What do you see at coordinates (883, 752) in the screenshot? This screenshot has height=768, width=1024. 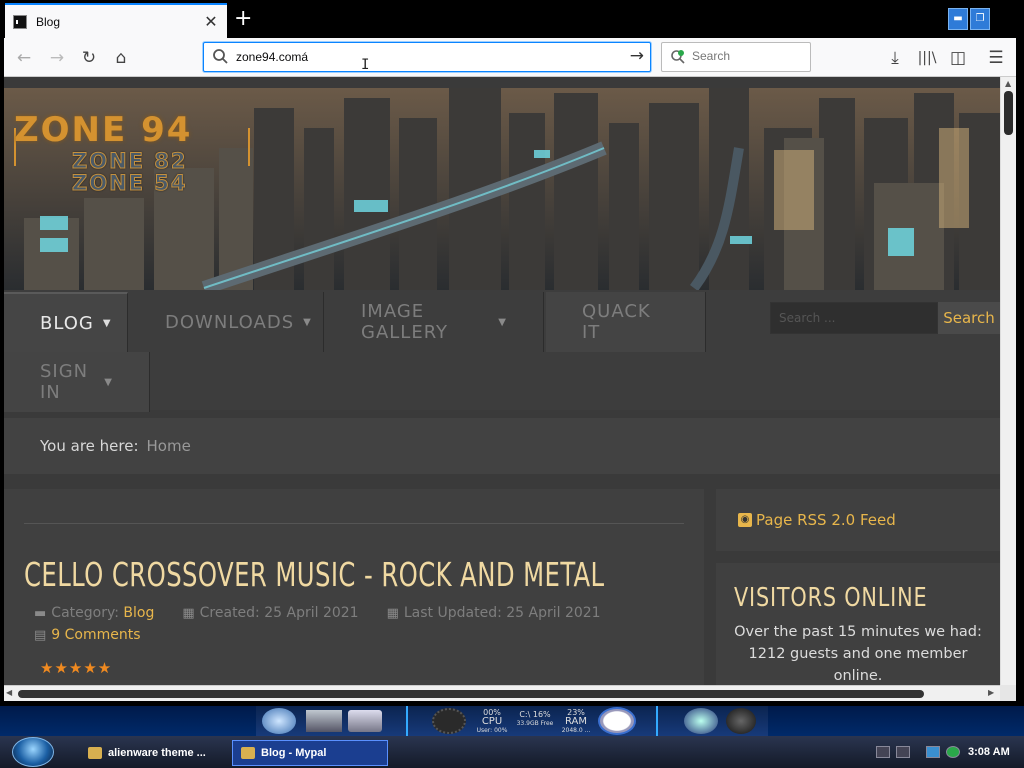 I see `keyboard-icon` at bounding box center [883, 752].